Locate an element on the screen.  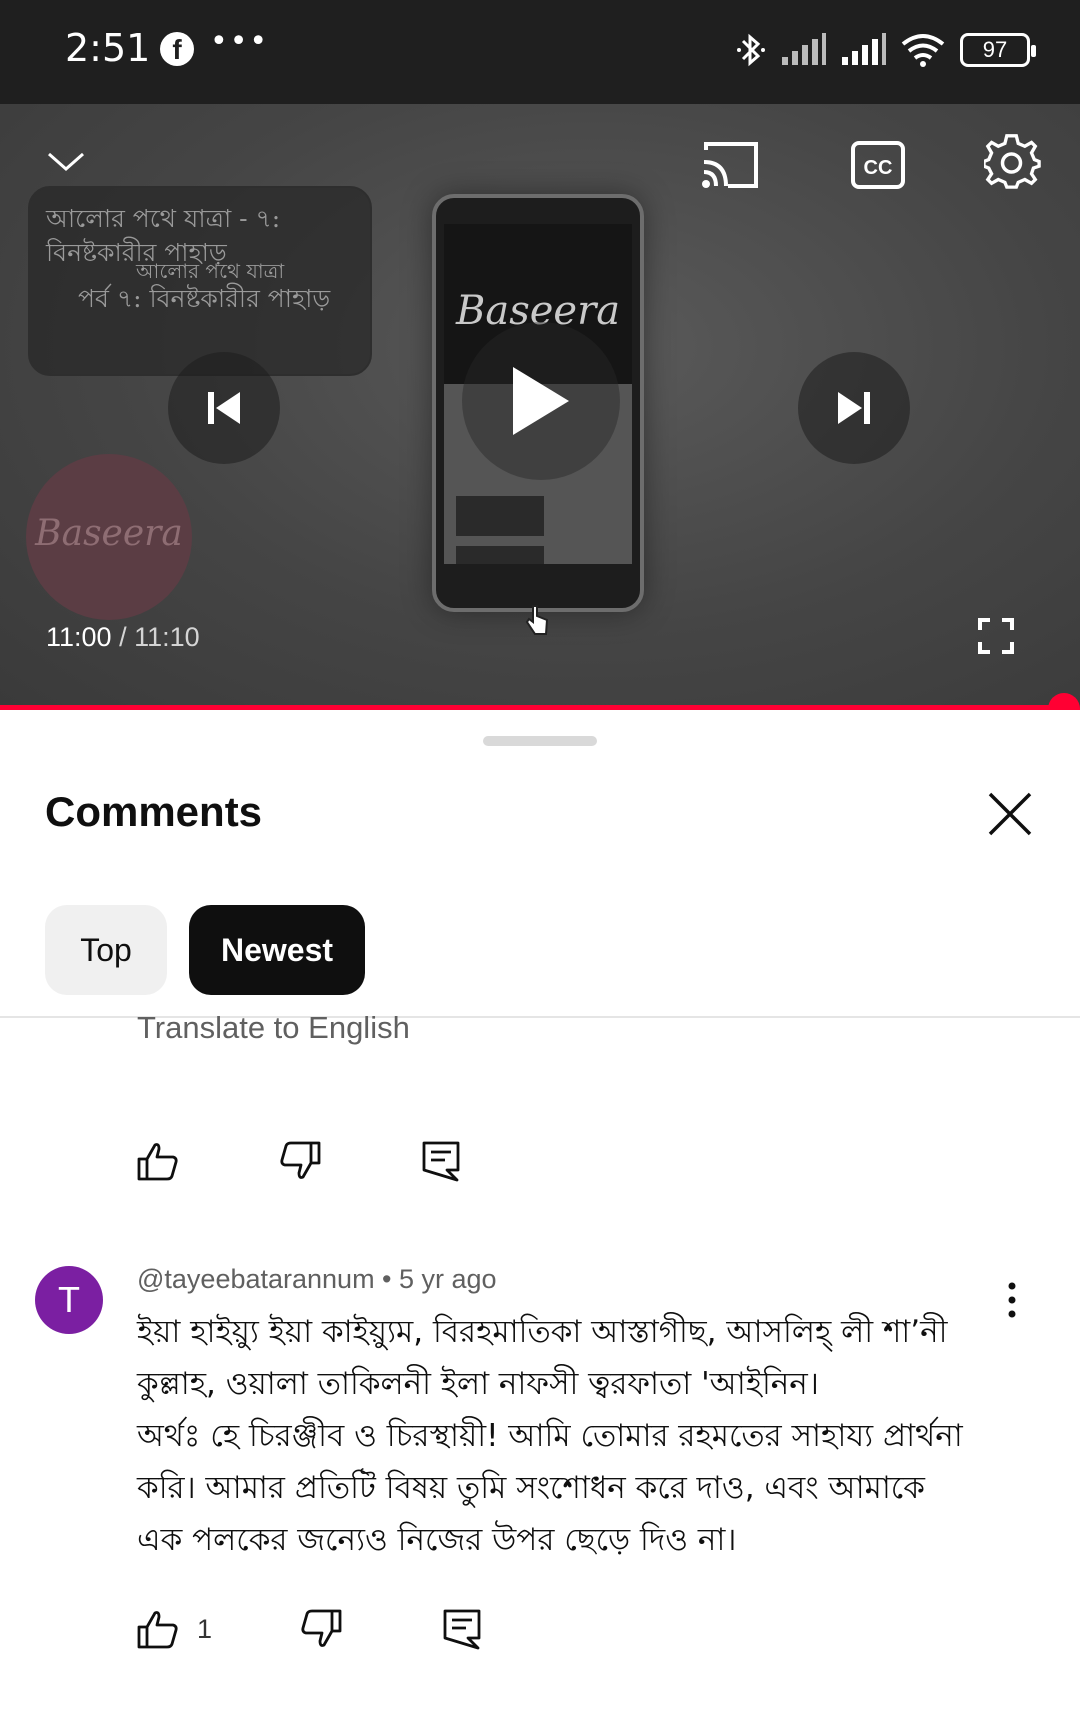
battery-icon: 97 is located at coordinates (998, 50).